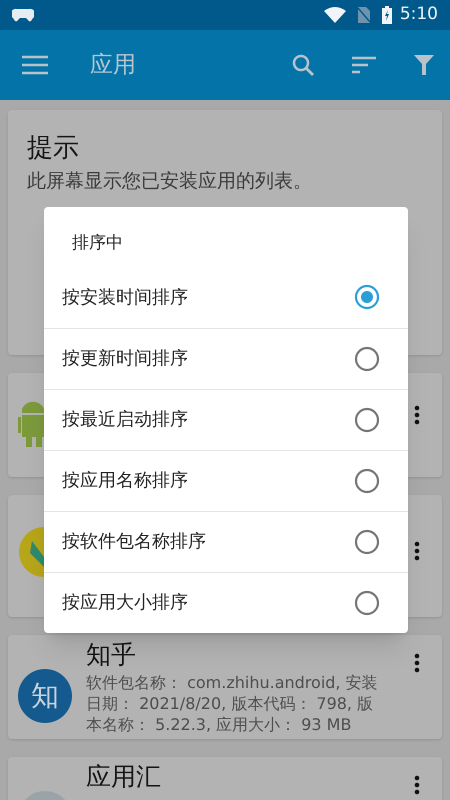 This screenshot has height=800, width=450. What do you see at coordinates (226, 358) in the screenshot?
I see `sort-option: 按更新时间排序` at bounding box center [226, 358].